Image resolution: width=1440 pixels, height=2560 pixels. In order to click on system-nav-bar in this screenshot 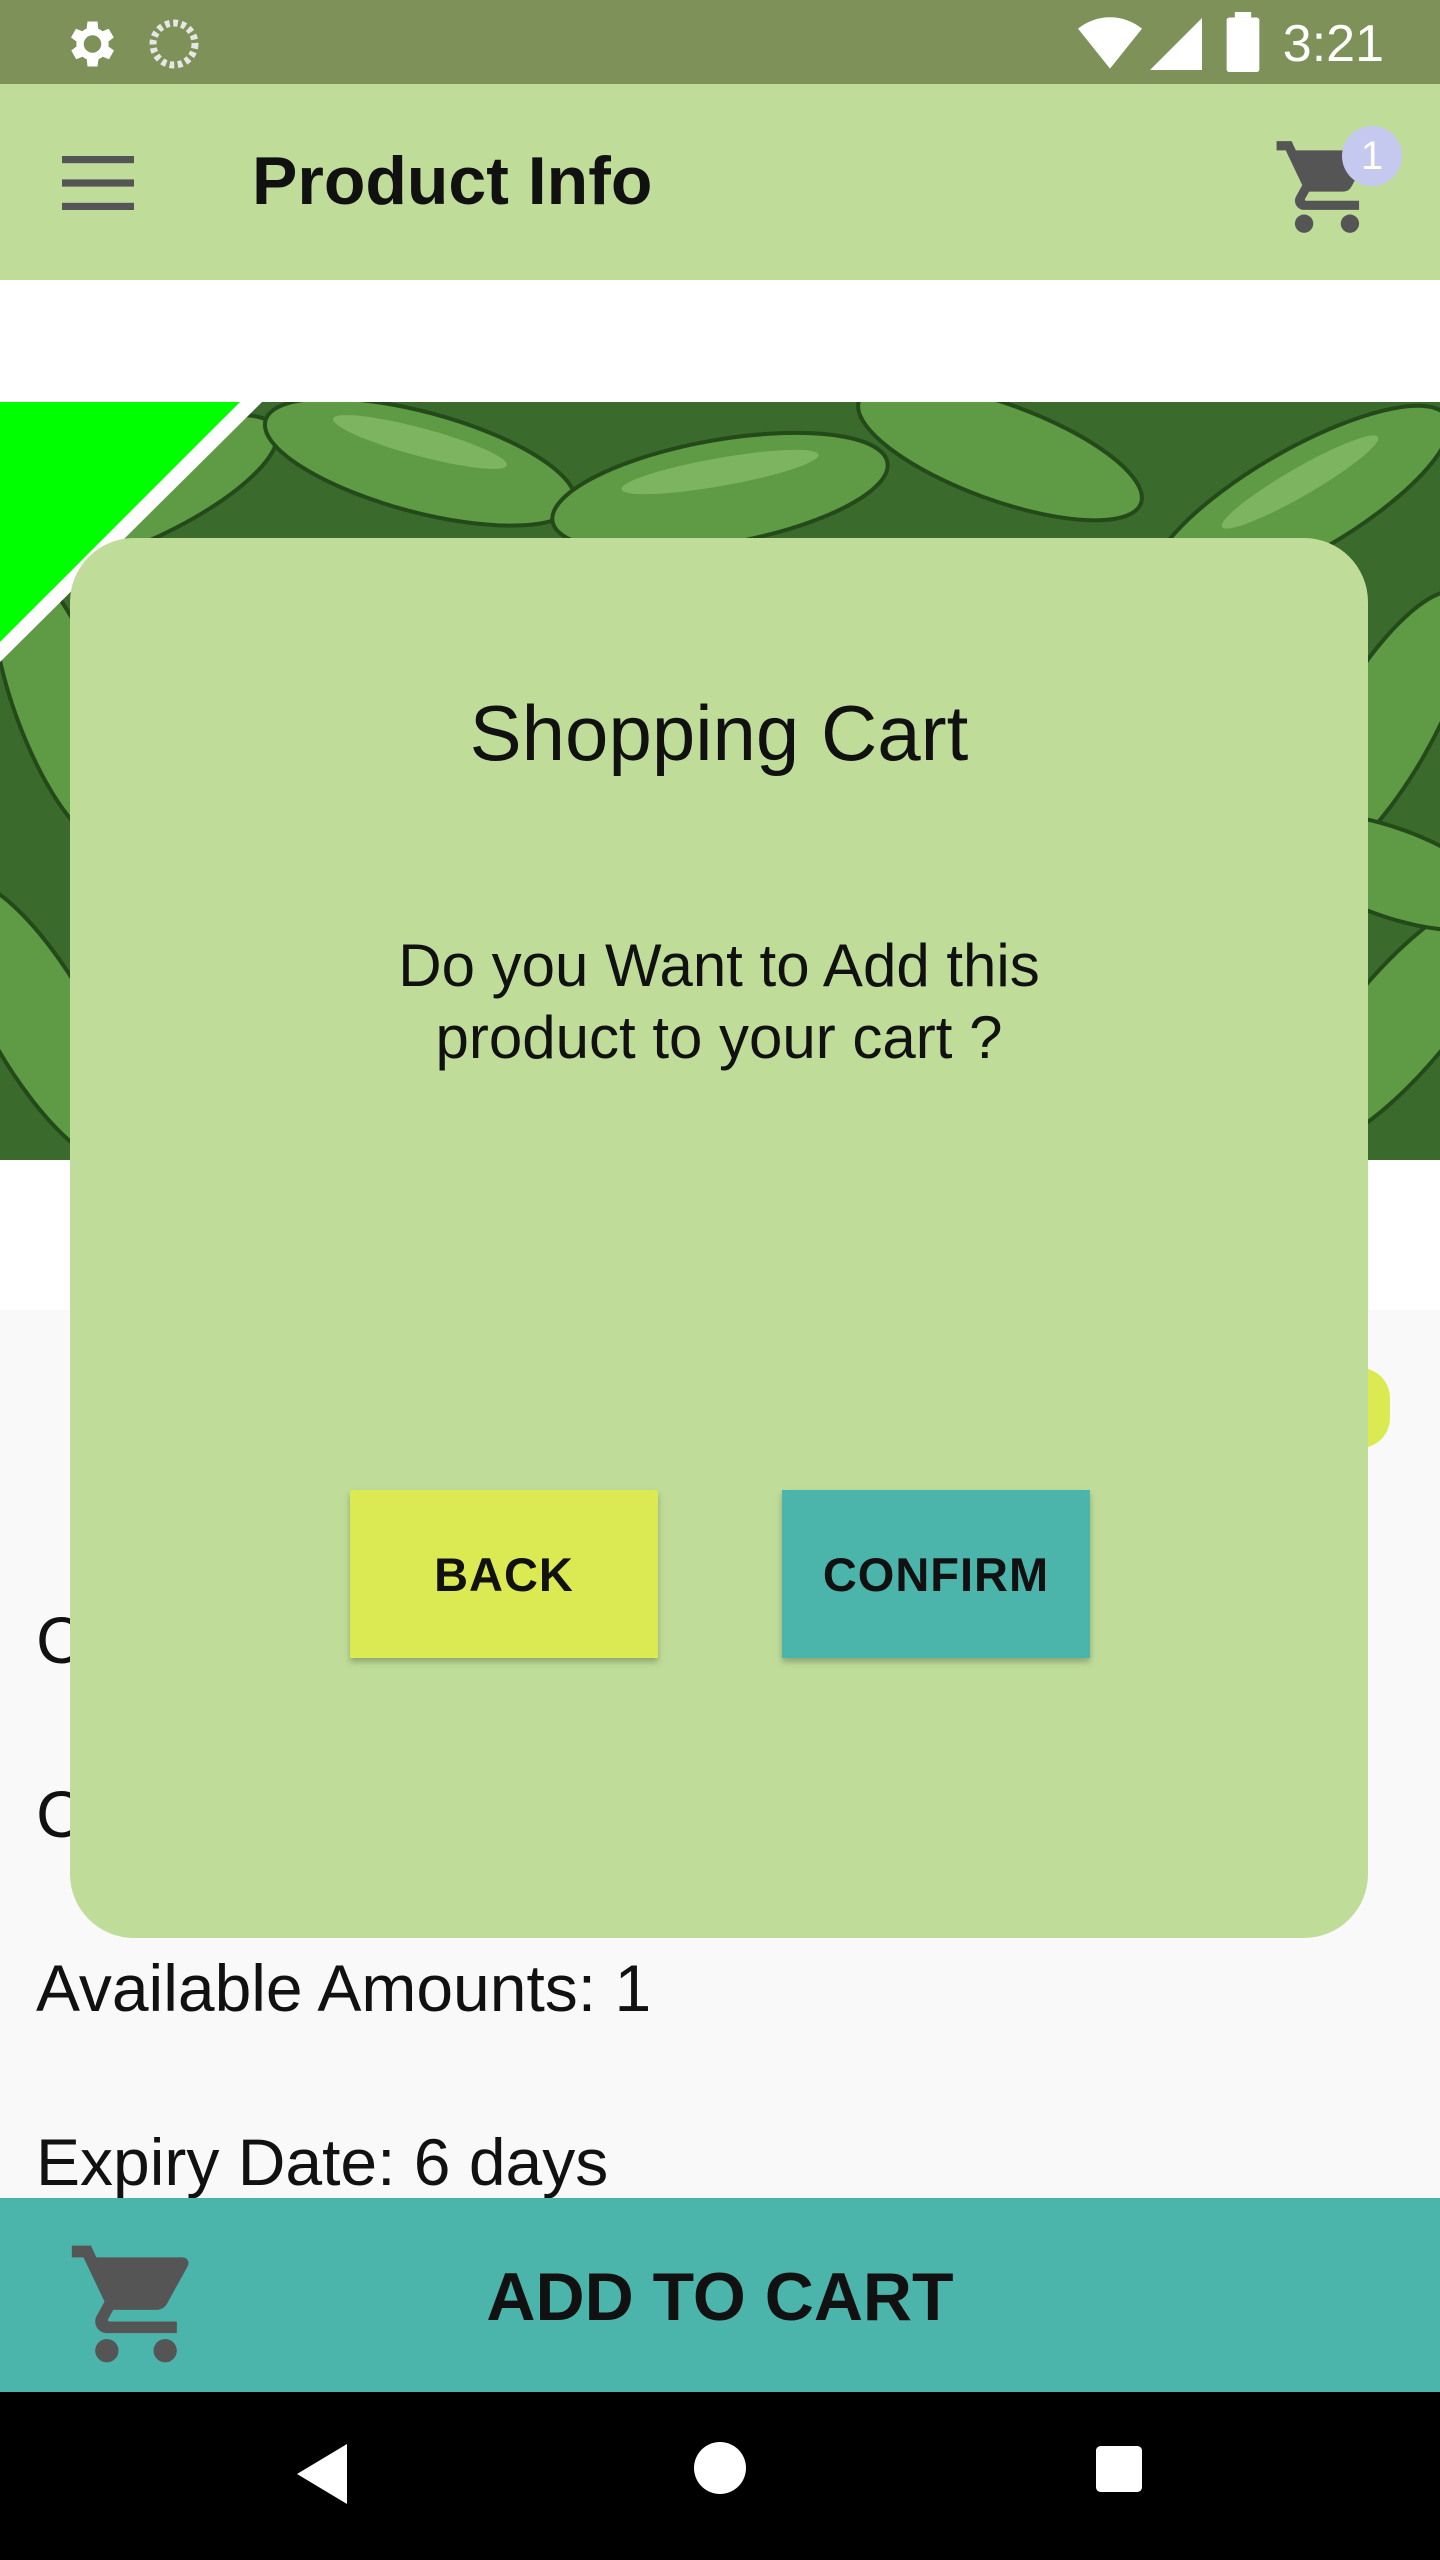, I will do `click(720, 2476)`.